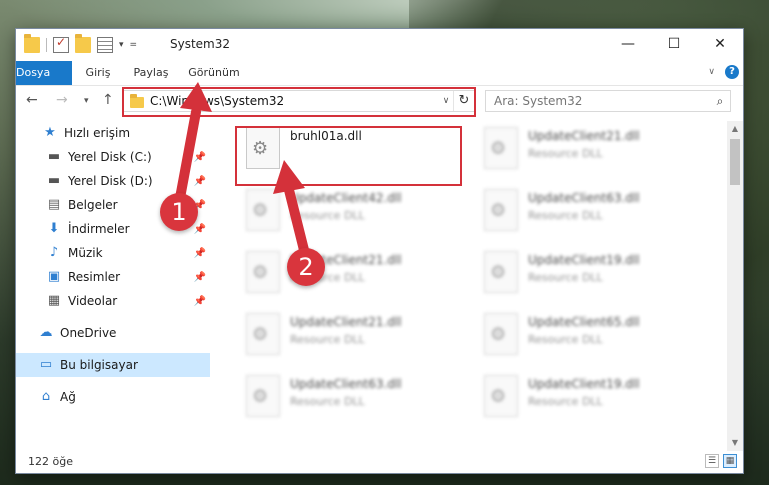 The width and height of the screenshot is (769, 485). I want to click on sidebar-item-music: ♪ Müzik 📌, so click(113, 253).